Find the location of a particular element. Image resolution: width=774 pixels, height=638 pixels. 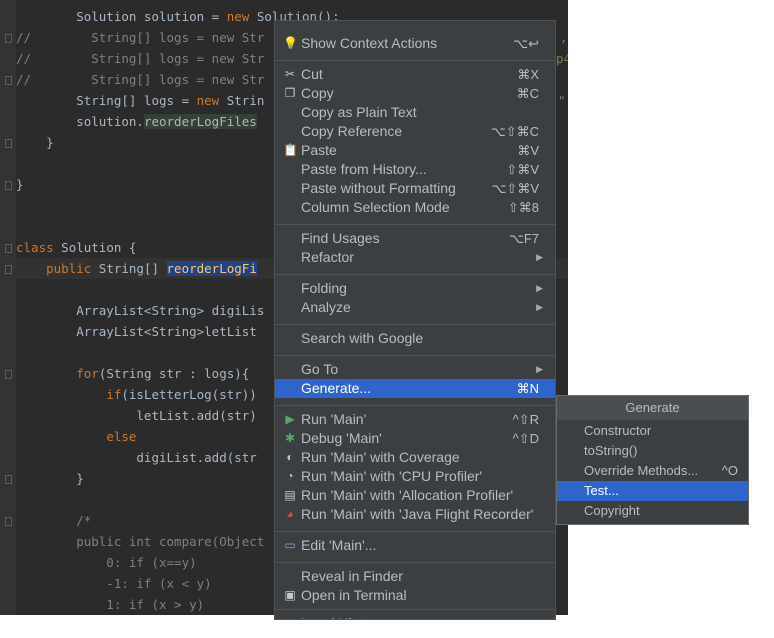

menu-item-column-selection-mode: Column Selection Mode ⇧⌘8 is located at coordinates (415, 207).